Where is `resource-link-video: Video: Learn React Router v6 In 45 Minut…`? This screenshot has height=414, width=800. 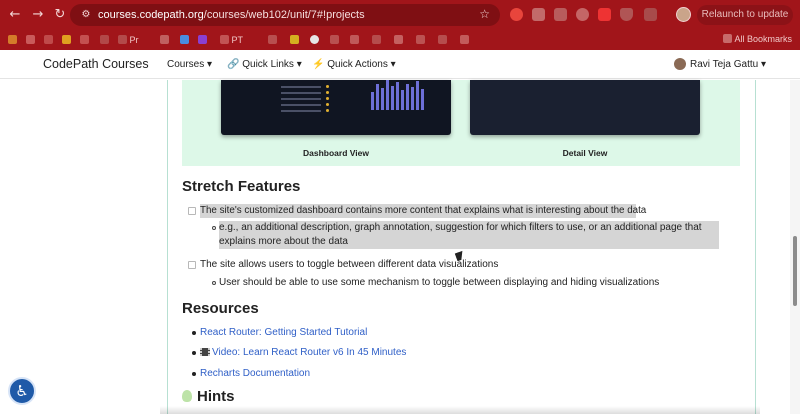 resource-link-video: Video: Learn React Router v6 In 45 Minut… is located at coordinates (303, 352).